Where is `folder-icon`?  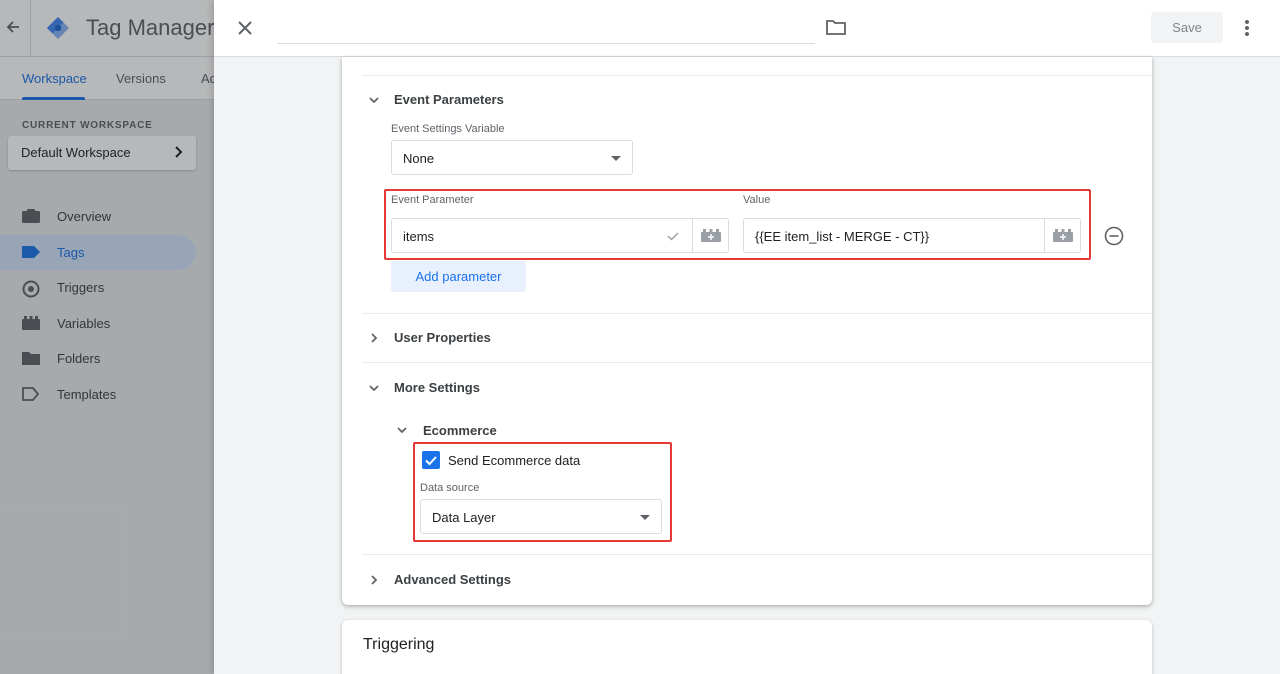
folder-icon is located at coordinates (837, 28).